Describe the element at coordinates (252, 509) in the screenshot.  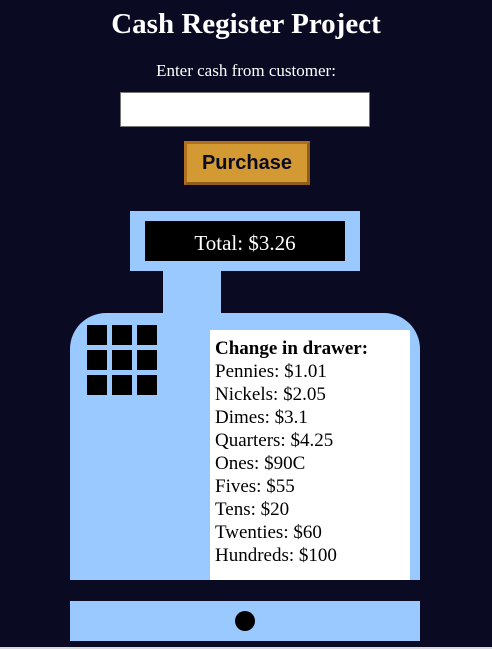
I see `drawer-line-tens: Tens: $20` at that location.